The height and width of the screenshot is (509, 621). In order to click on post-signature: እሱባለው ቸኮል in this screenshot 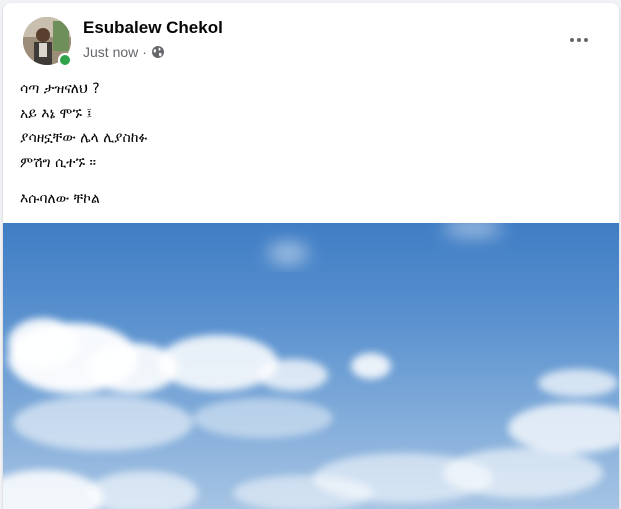, I will do `click(60, 199)`.